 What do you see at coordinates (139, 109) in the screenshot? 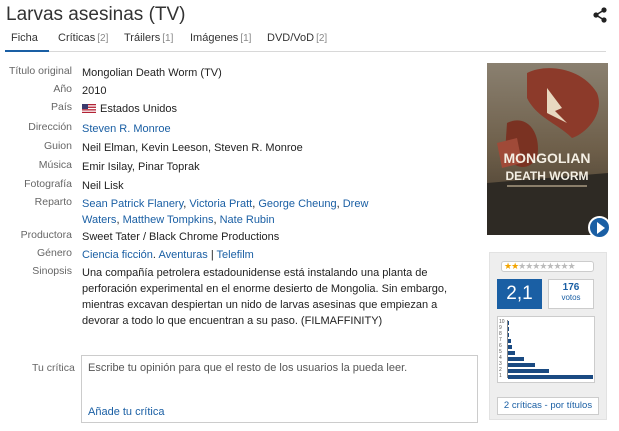
I see `country-name: Estados Unidos` at bounding box center [139, 109].